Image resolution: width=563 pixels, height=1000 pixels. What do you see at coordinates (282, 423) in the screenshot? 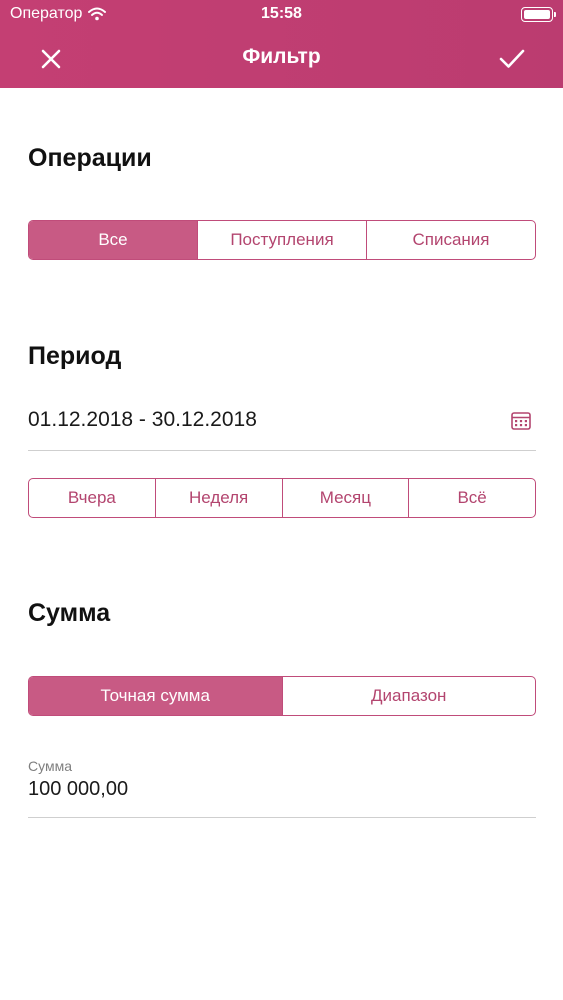
I see `period-field: 01.12.2018 - 30.12.2018` at bounding box center [282, 423].